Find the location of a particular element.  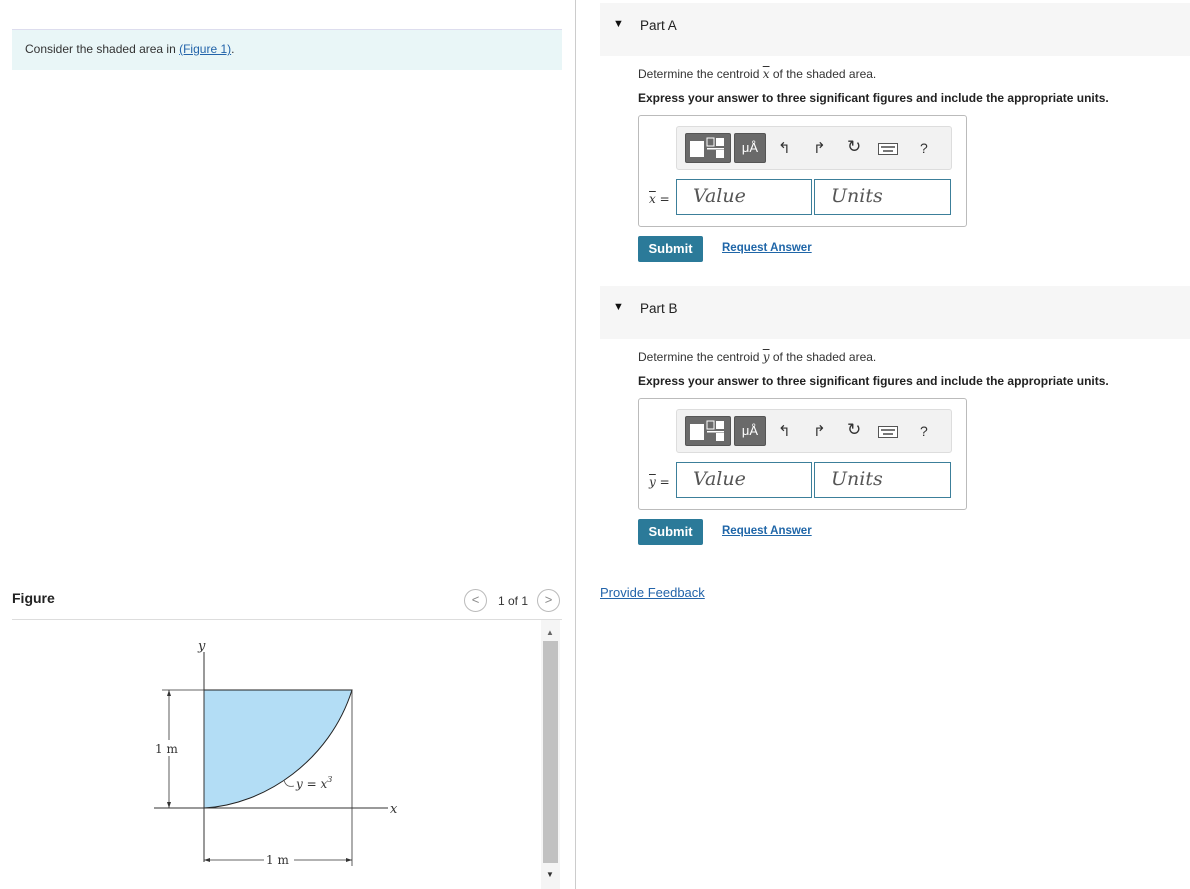

part-a-title: Part A is located at coordinates (658, 25).